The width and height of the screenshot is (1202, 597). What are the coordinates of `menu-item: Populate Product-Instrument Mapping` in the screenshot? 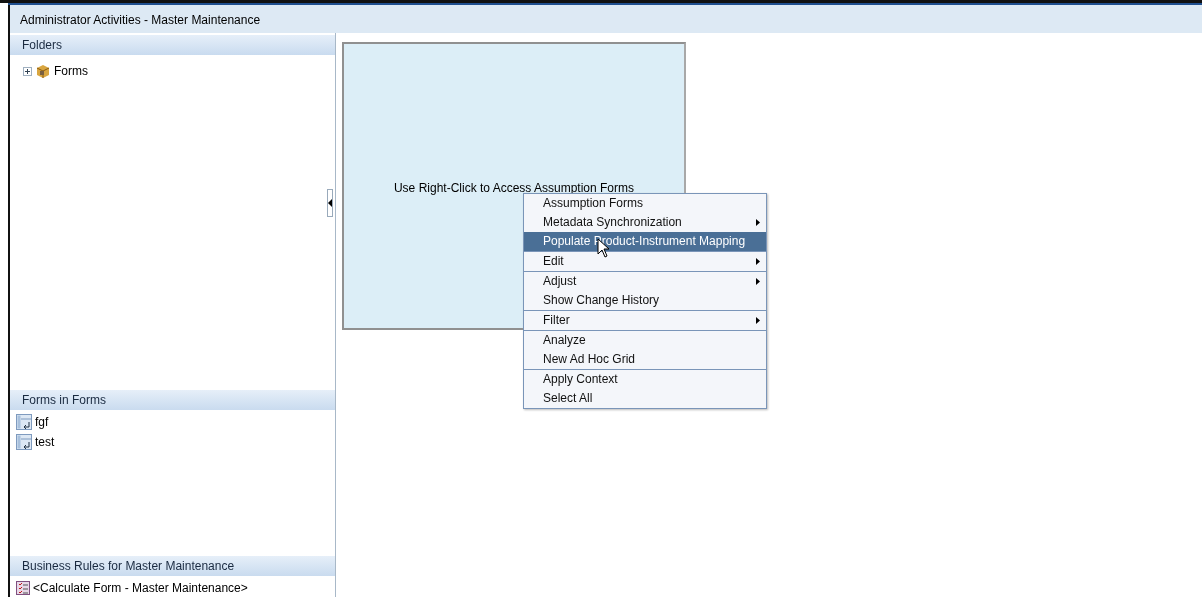 It's located at (645, 241).